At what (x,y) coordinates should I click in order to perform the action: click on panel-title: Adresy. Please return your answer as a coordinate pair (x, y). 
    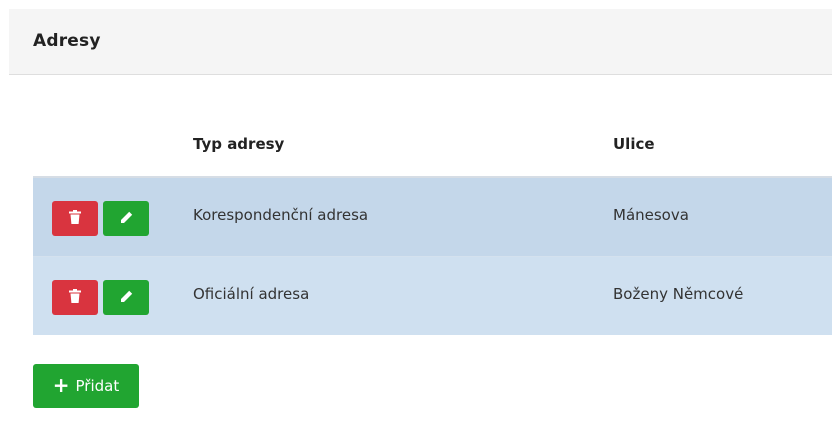
    Looking at the image, I should click on (67, 41).